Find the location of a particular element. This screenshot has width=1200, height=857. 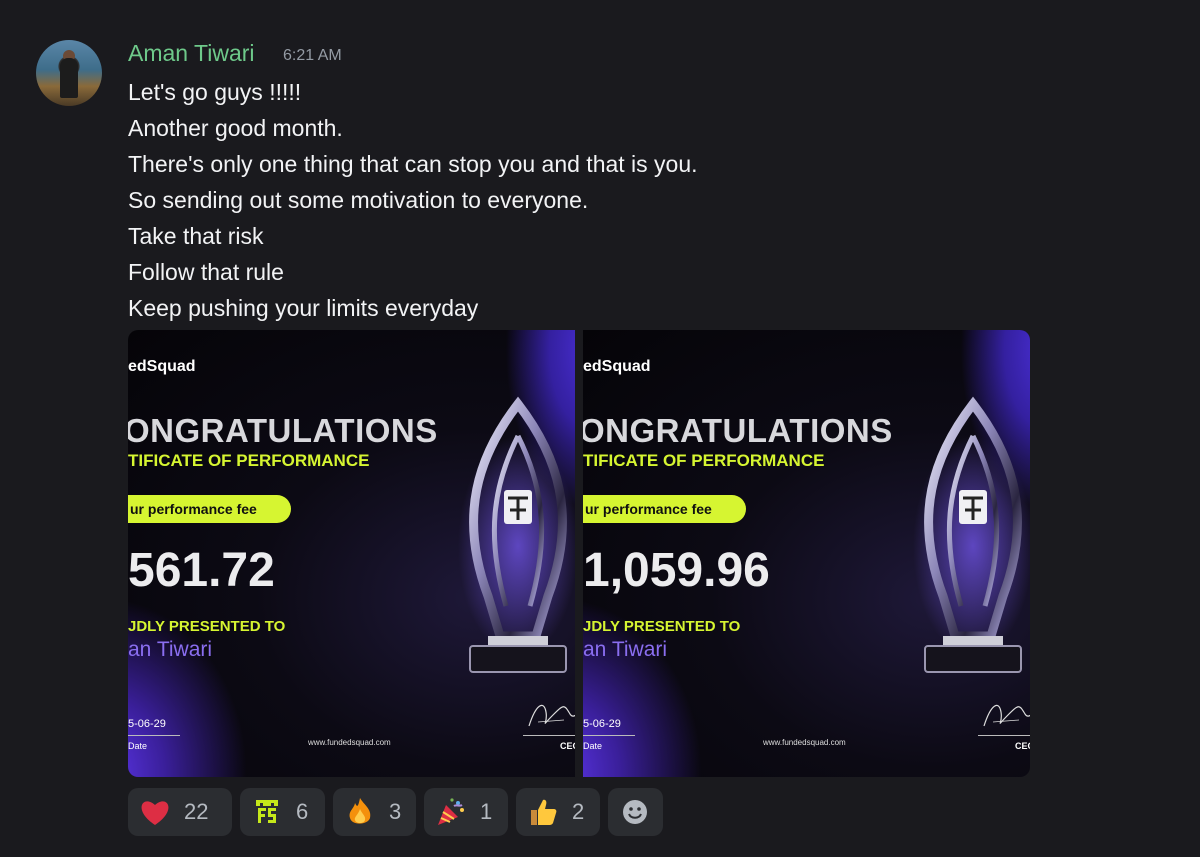

message-line: Keep pushing your limits everyday is located at coordinates (303, 308).